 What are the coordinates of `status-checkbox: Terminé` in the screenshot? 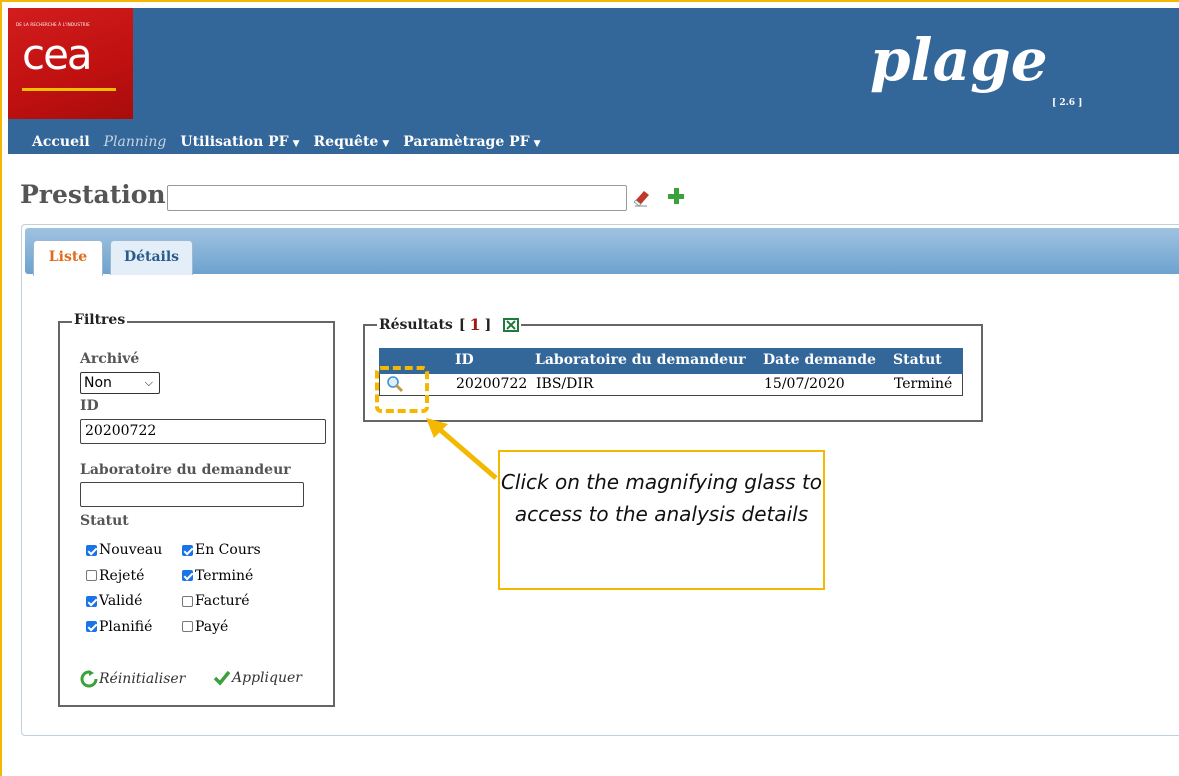 It's located at (217, 576).